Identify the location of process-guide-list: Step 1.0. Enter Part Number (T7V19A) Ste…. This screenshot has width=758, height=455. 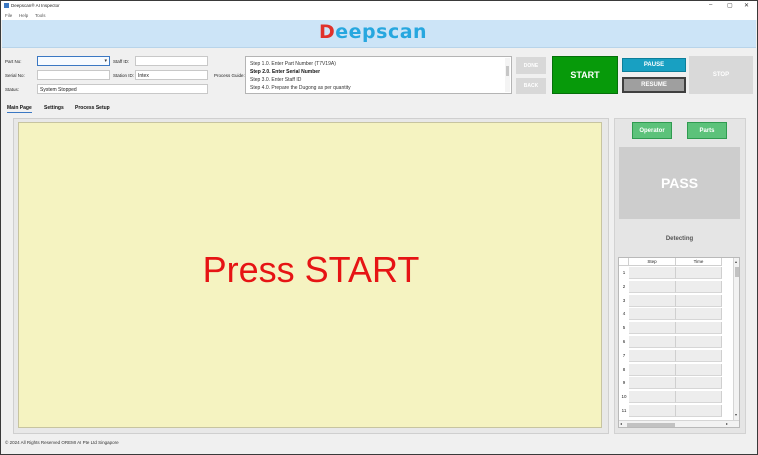
(378, 75).